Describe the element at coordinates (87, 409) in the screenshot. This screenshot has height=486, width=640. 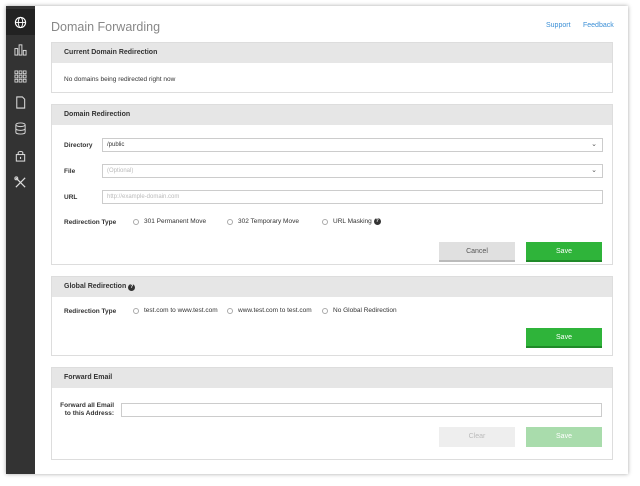
I see `forward-email-label: Forward all Email to this Address:` at that location.